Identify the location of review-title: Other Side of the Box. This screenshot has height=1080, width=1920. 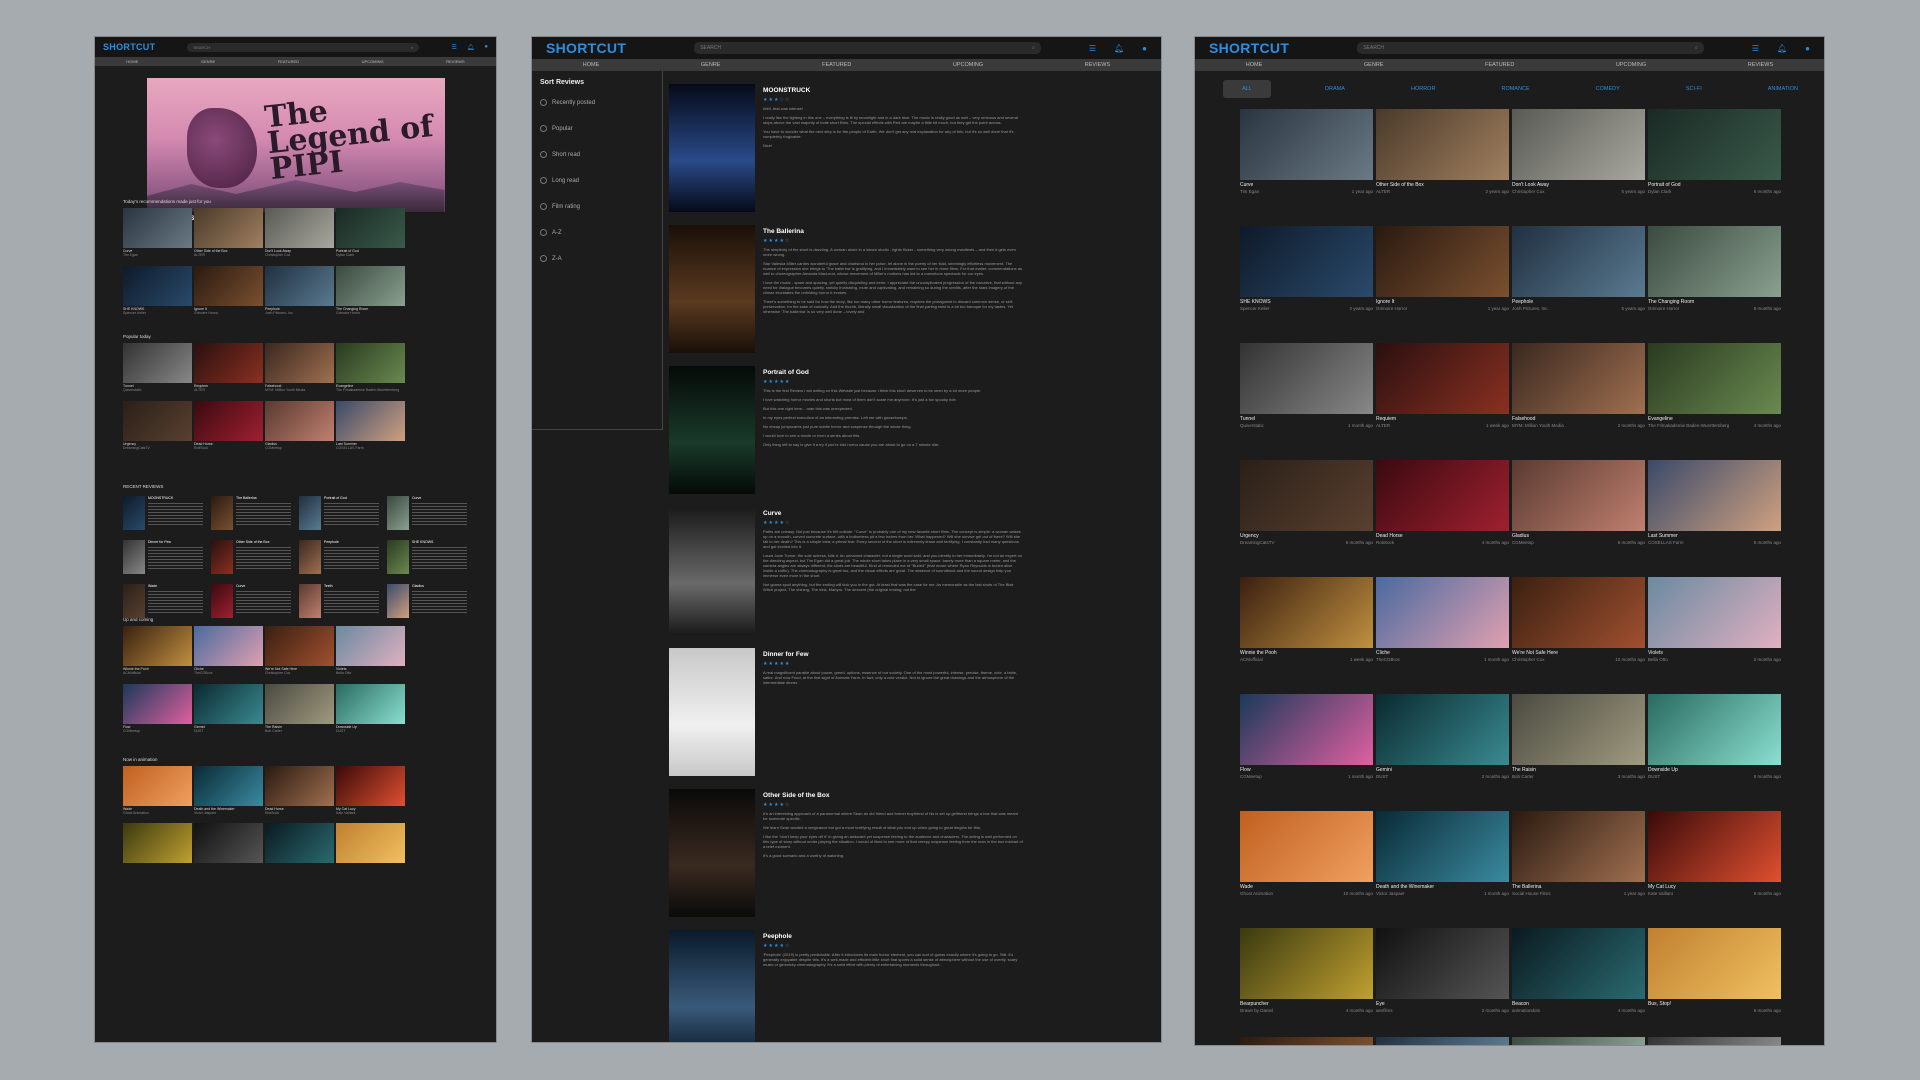
(796, 795).